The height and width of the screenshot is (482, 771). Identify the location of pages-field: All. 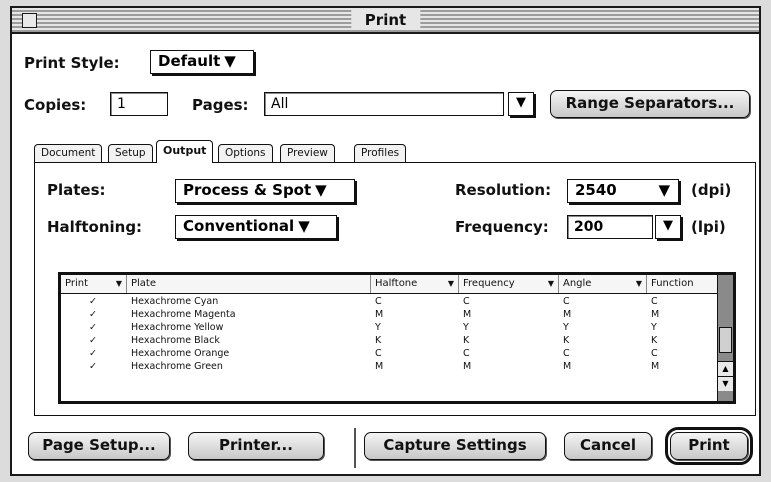
(384, 104).